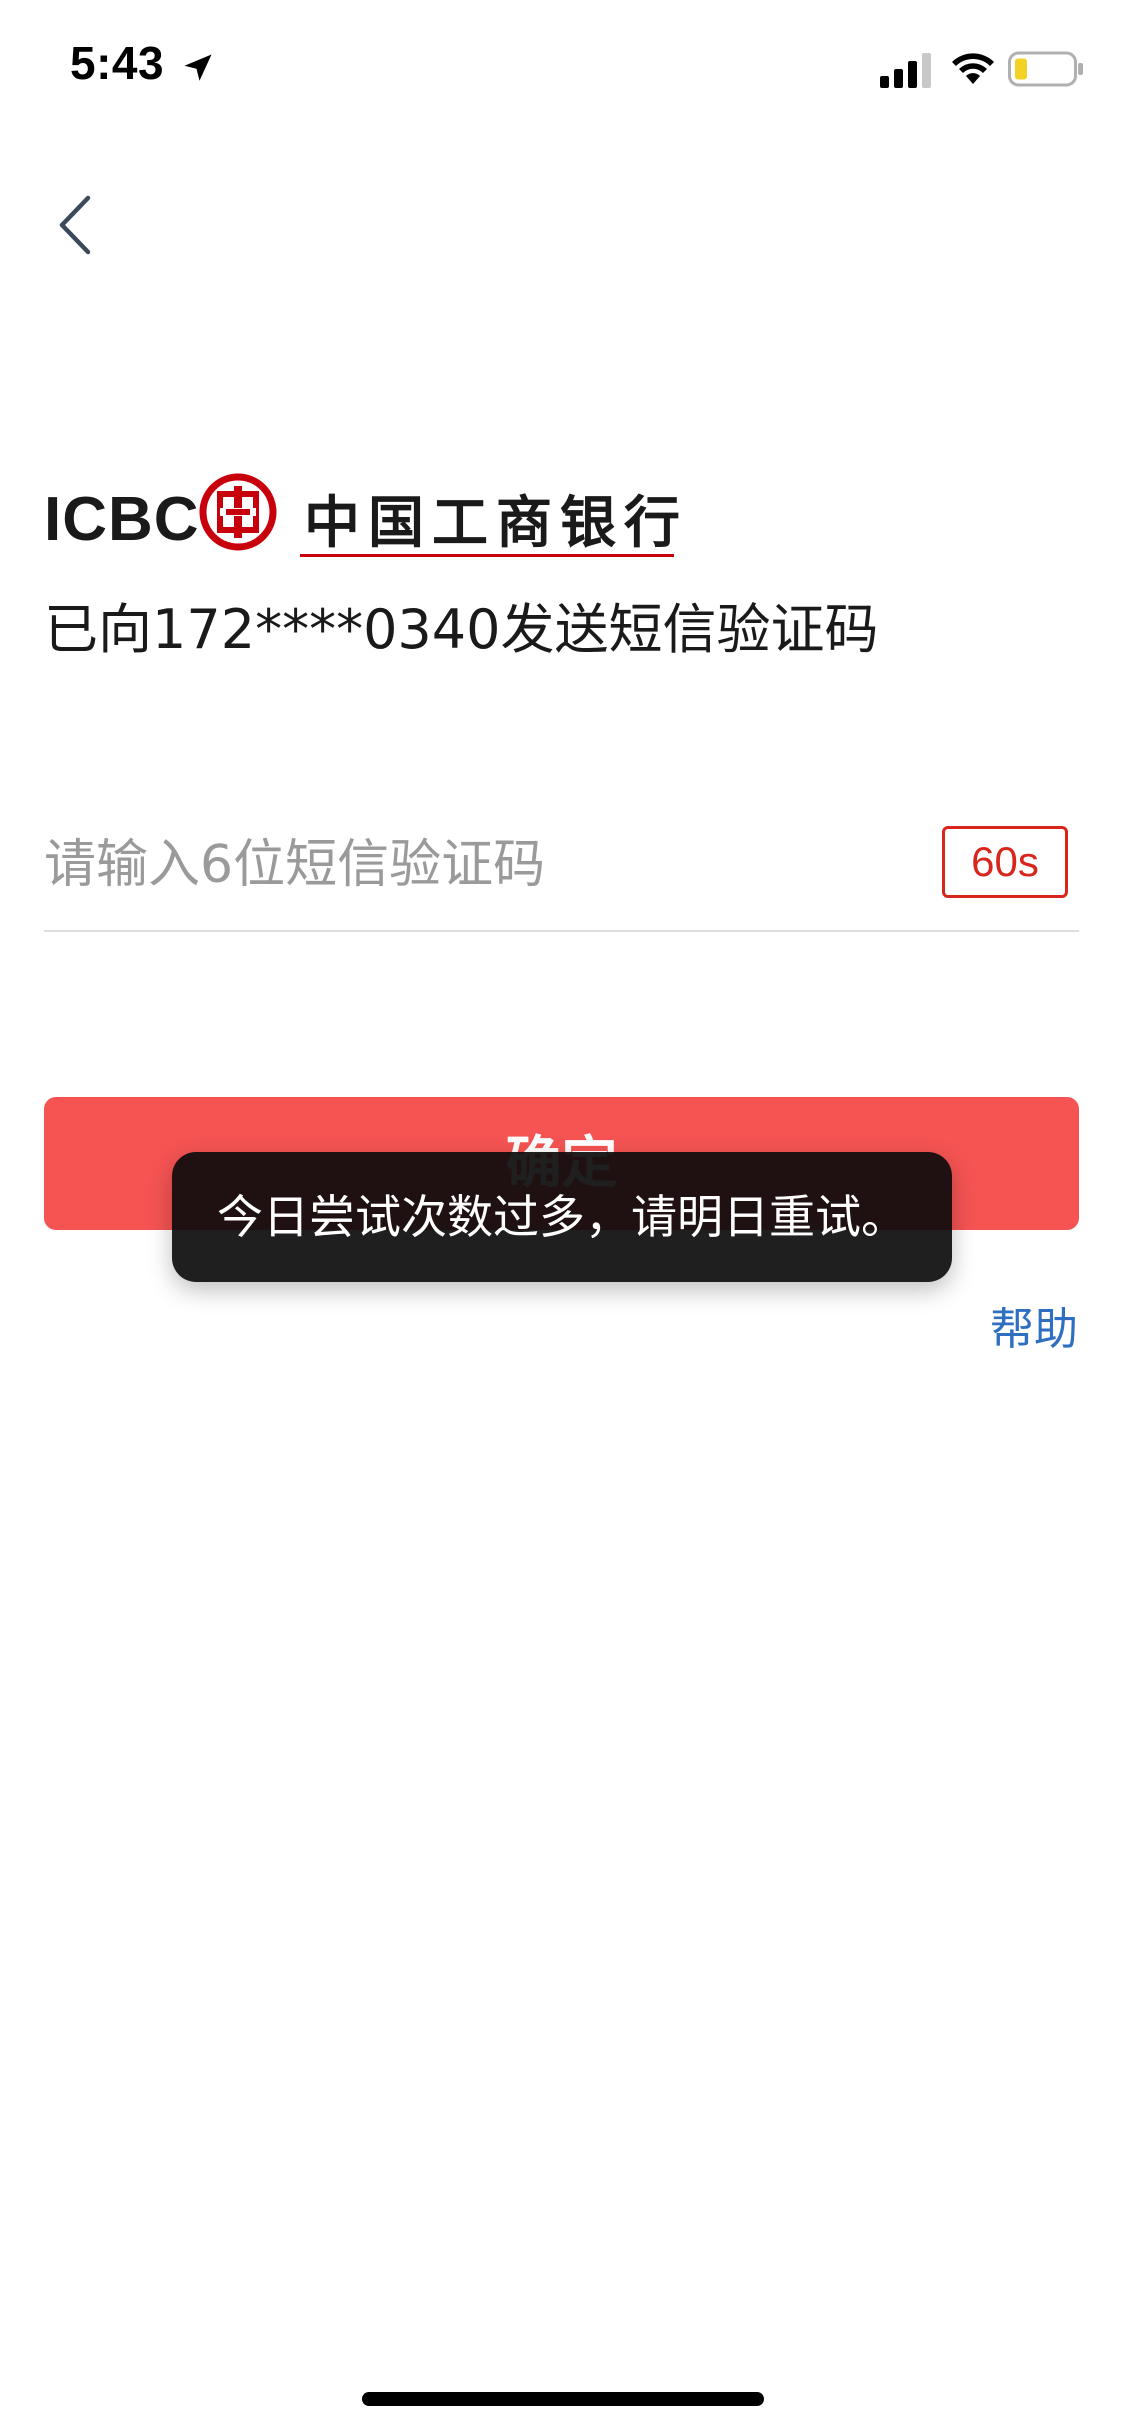 This screenshot has width=1125, height=2436. Describe the element at coordinates (75, 225) in the screenshot. I see `chevron-left-icon` at that location.